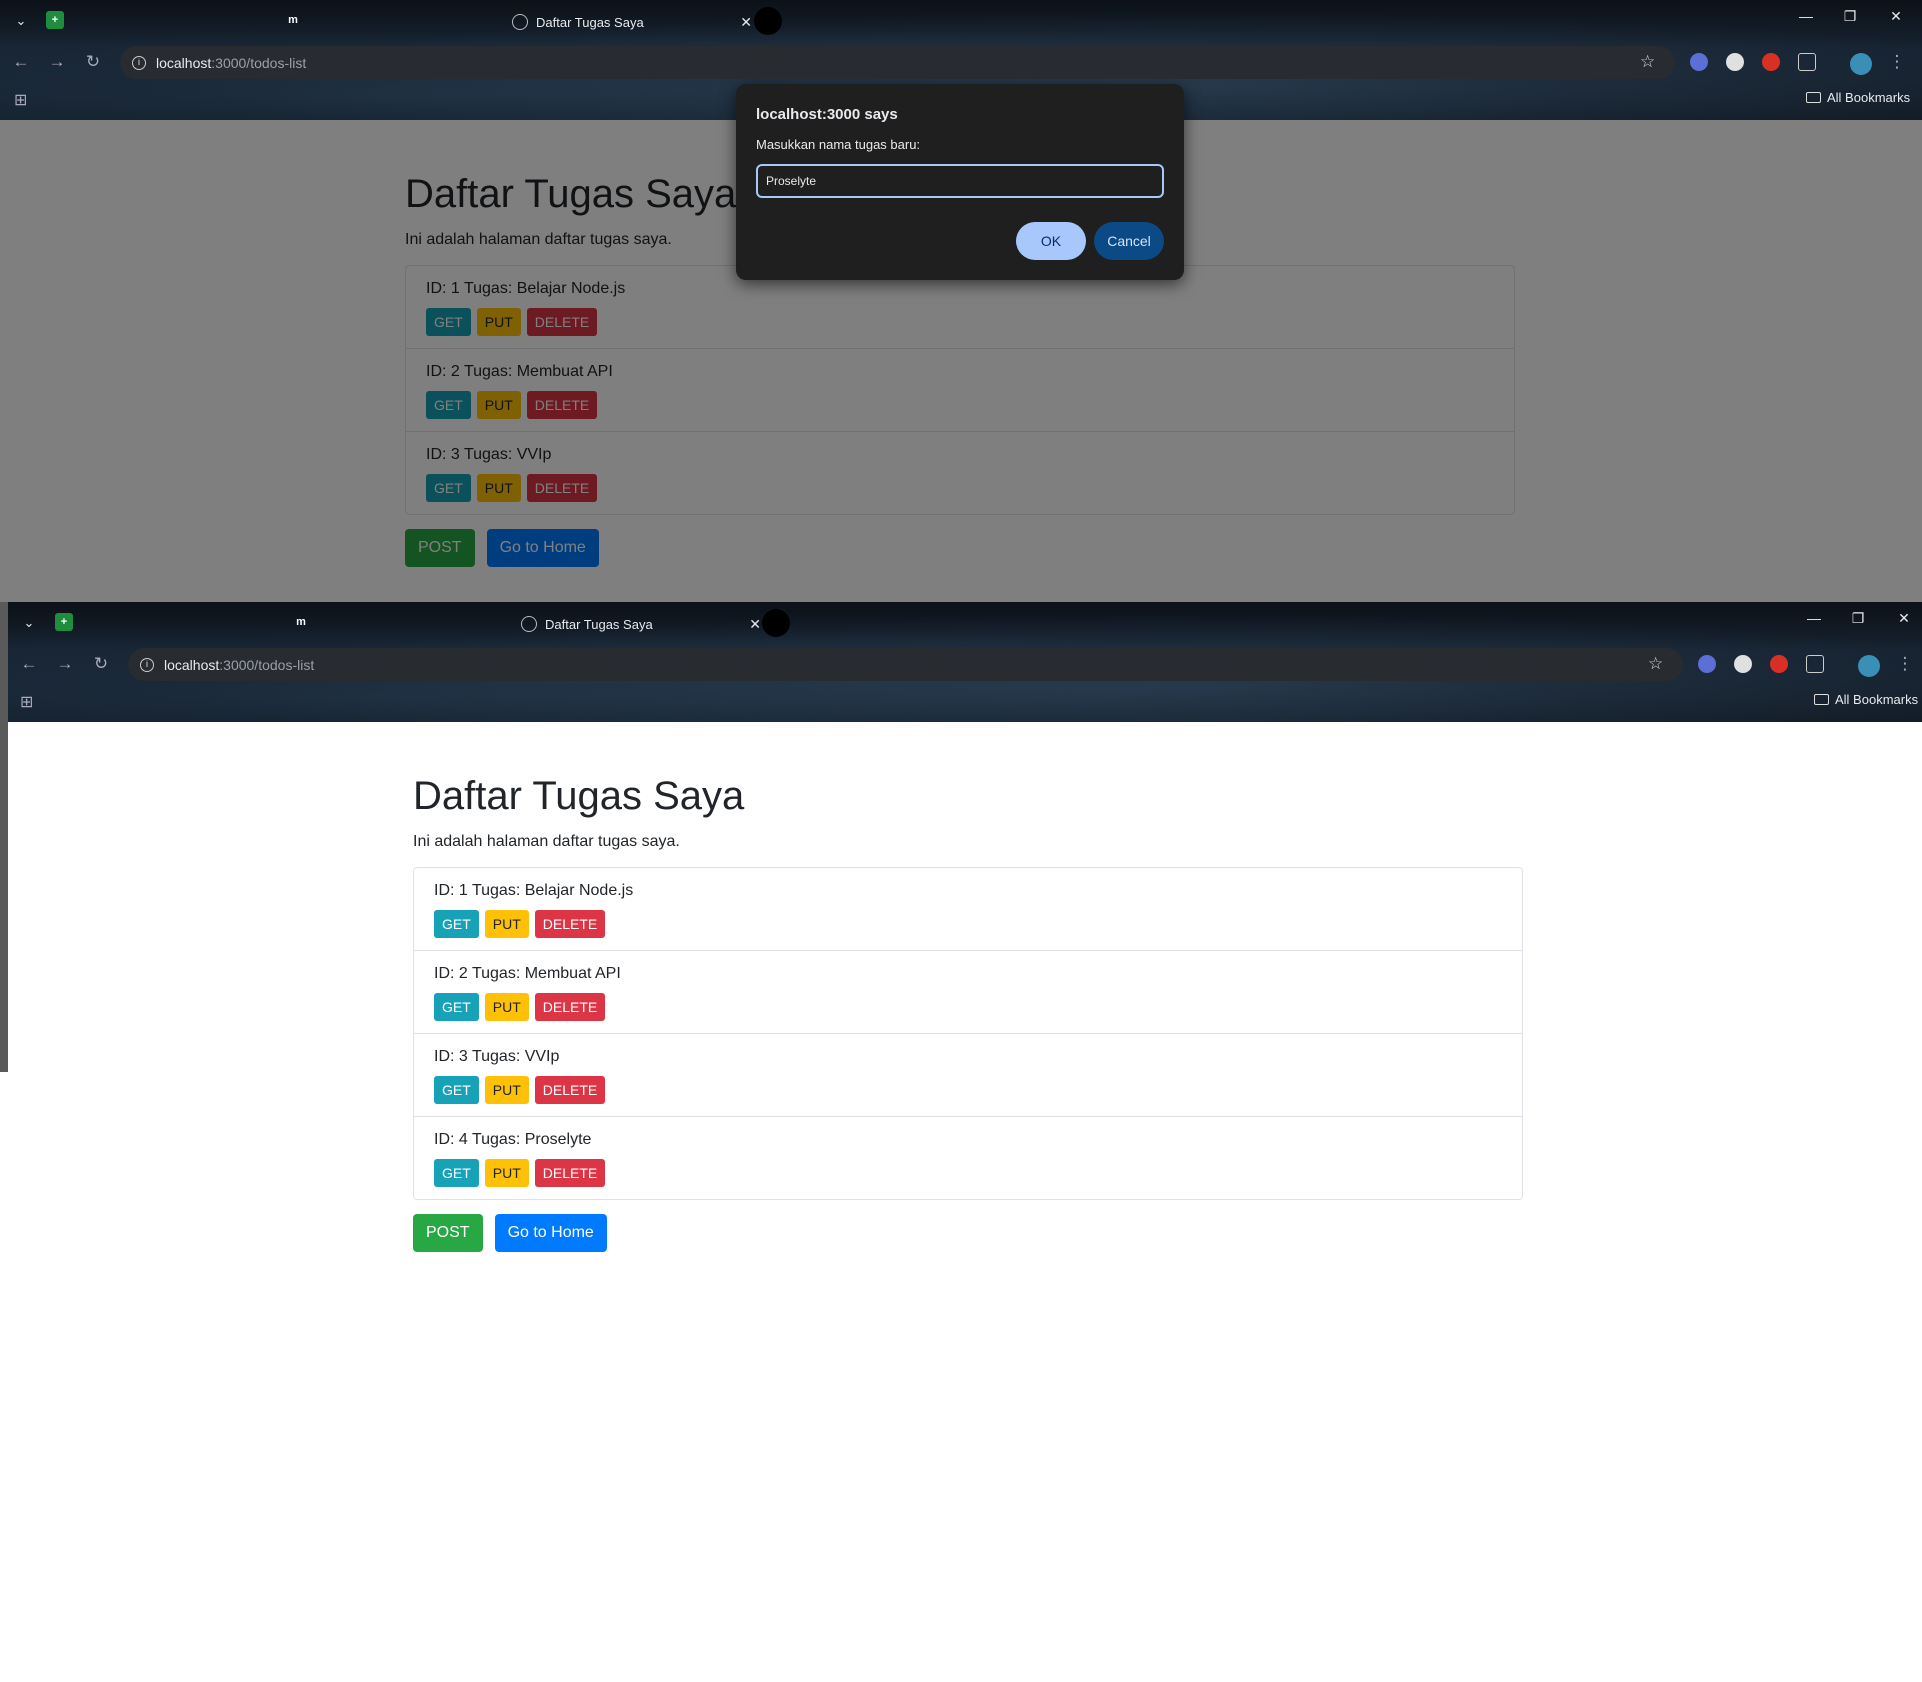 The width and height of the screenshot is (1922, 1682). What do you see at coordinates (827, 114) in the screenshot?
I see `dialog-title: localhost:3000 says` at bounding box center [827, 114].